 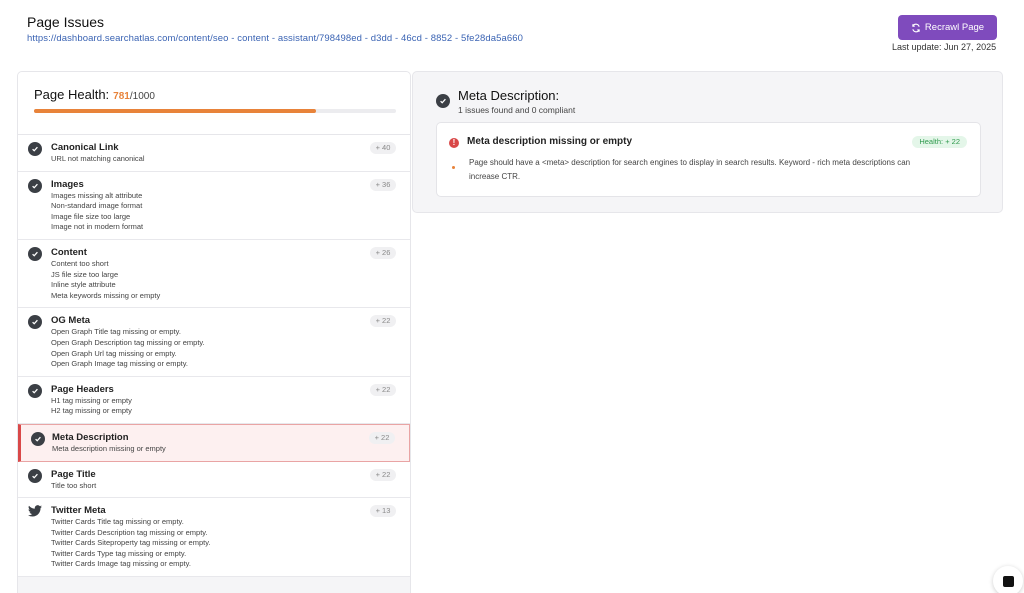 What do you see at coordinates (517, 110) in the screenshot?
I see `detail-summary: 1 issues found and 0 compliant` at bounding box center [517, 110].